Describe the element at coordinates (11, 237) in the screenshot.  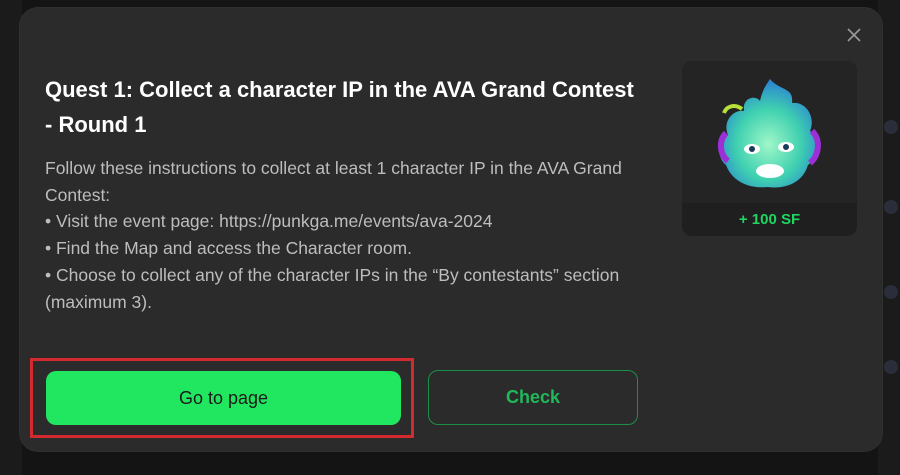
I see `background-page-left` at that location.